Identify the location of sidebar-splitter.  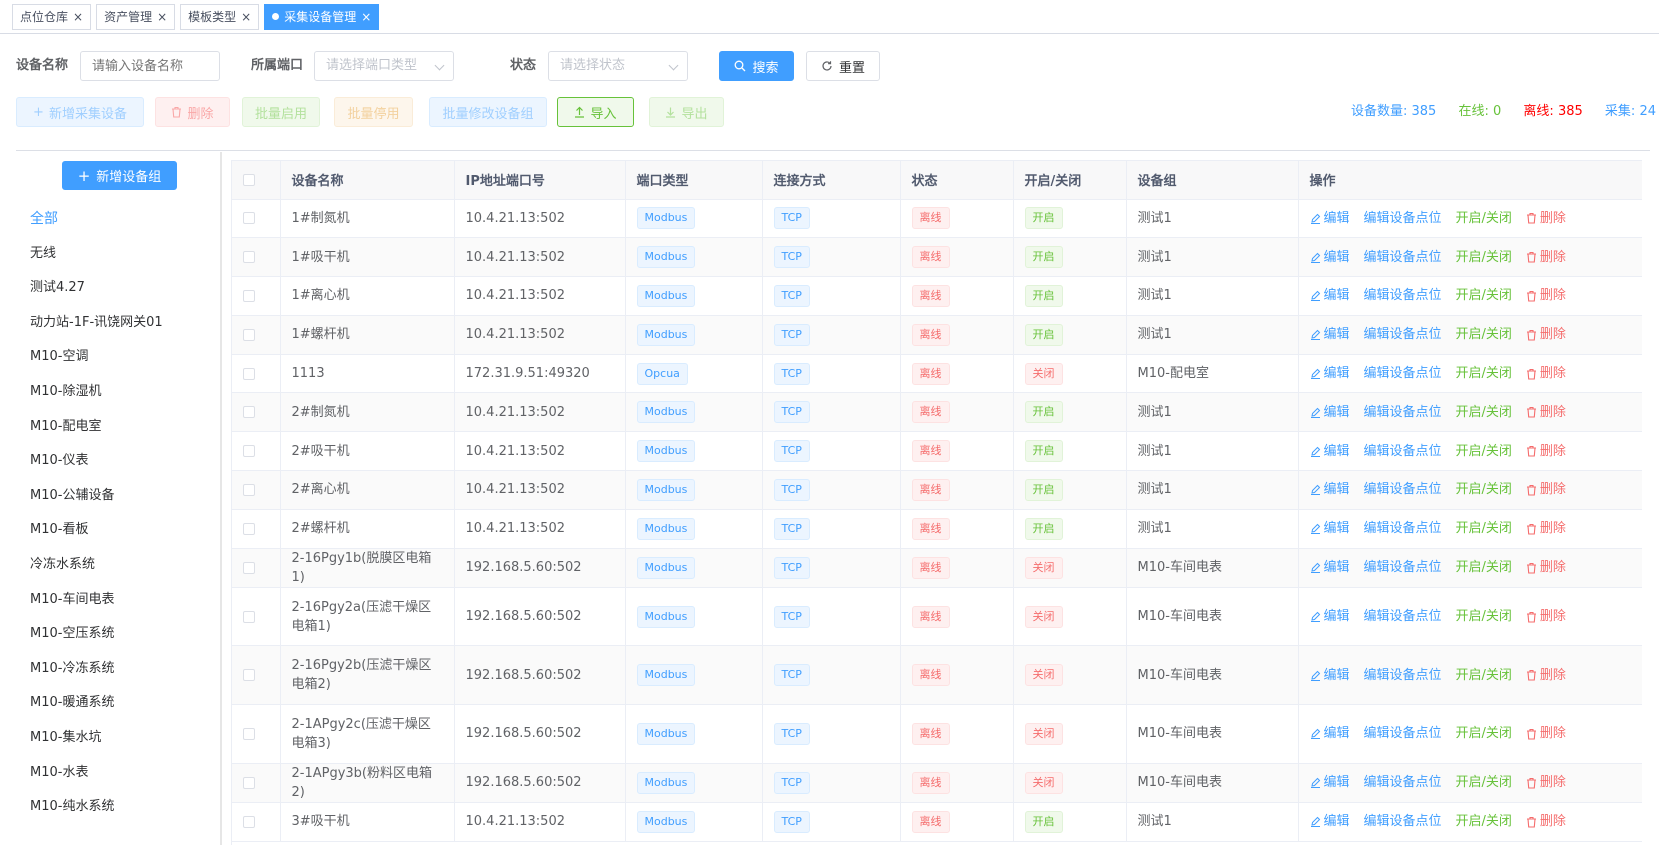
(221, 498).